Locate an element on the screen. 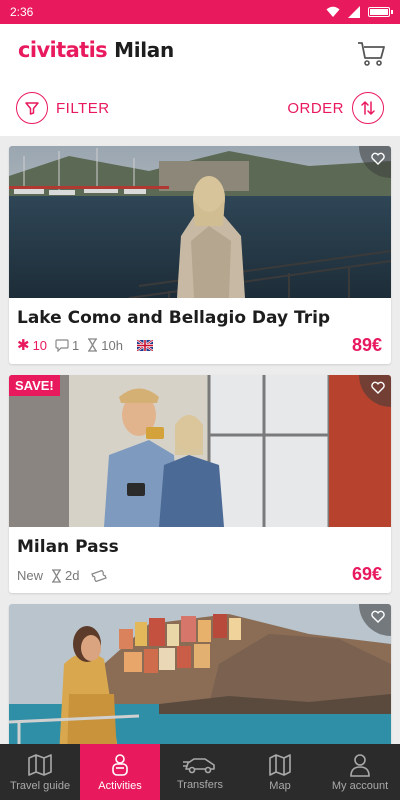  logo: civitatis is located at coordinates (63, 50).